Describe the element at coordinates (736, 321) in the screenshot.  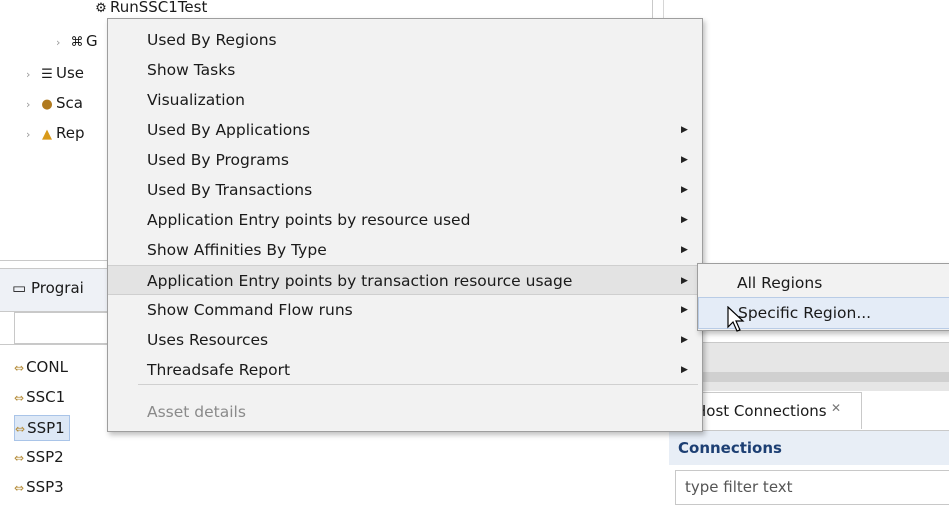
I see `mouse-pointer-icon` at that location.